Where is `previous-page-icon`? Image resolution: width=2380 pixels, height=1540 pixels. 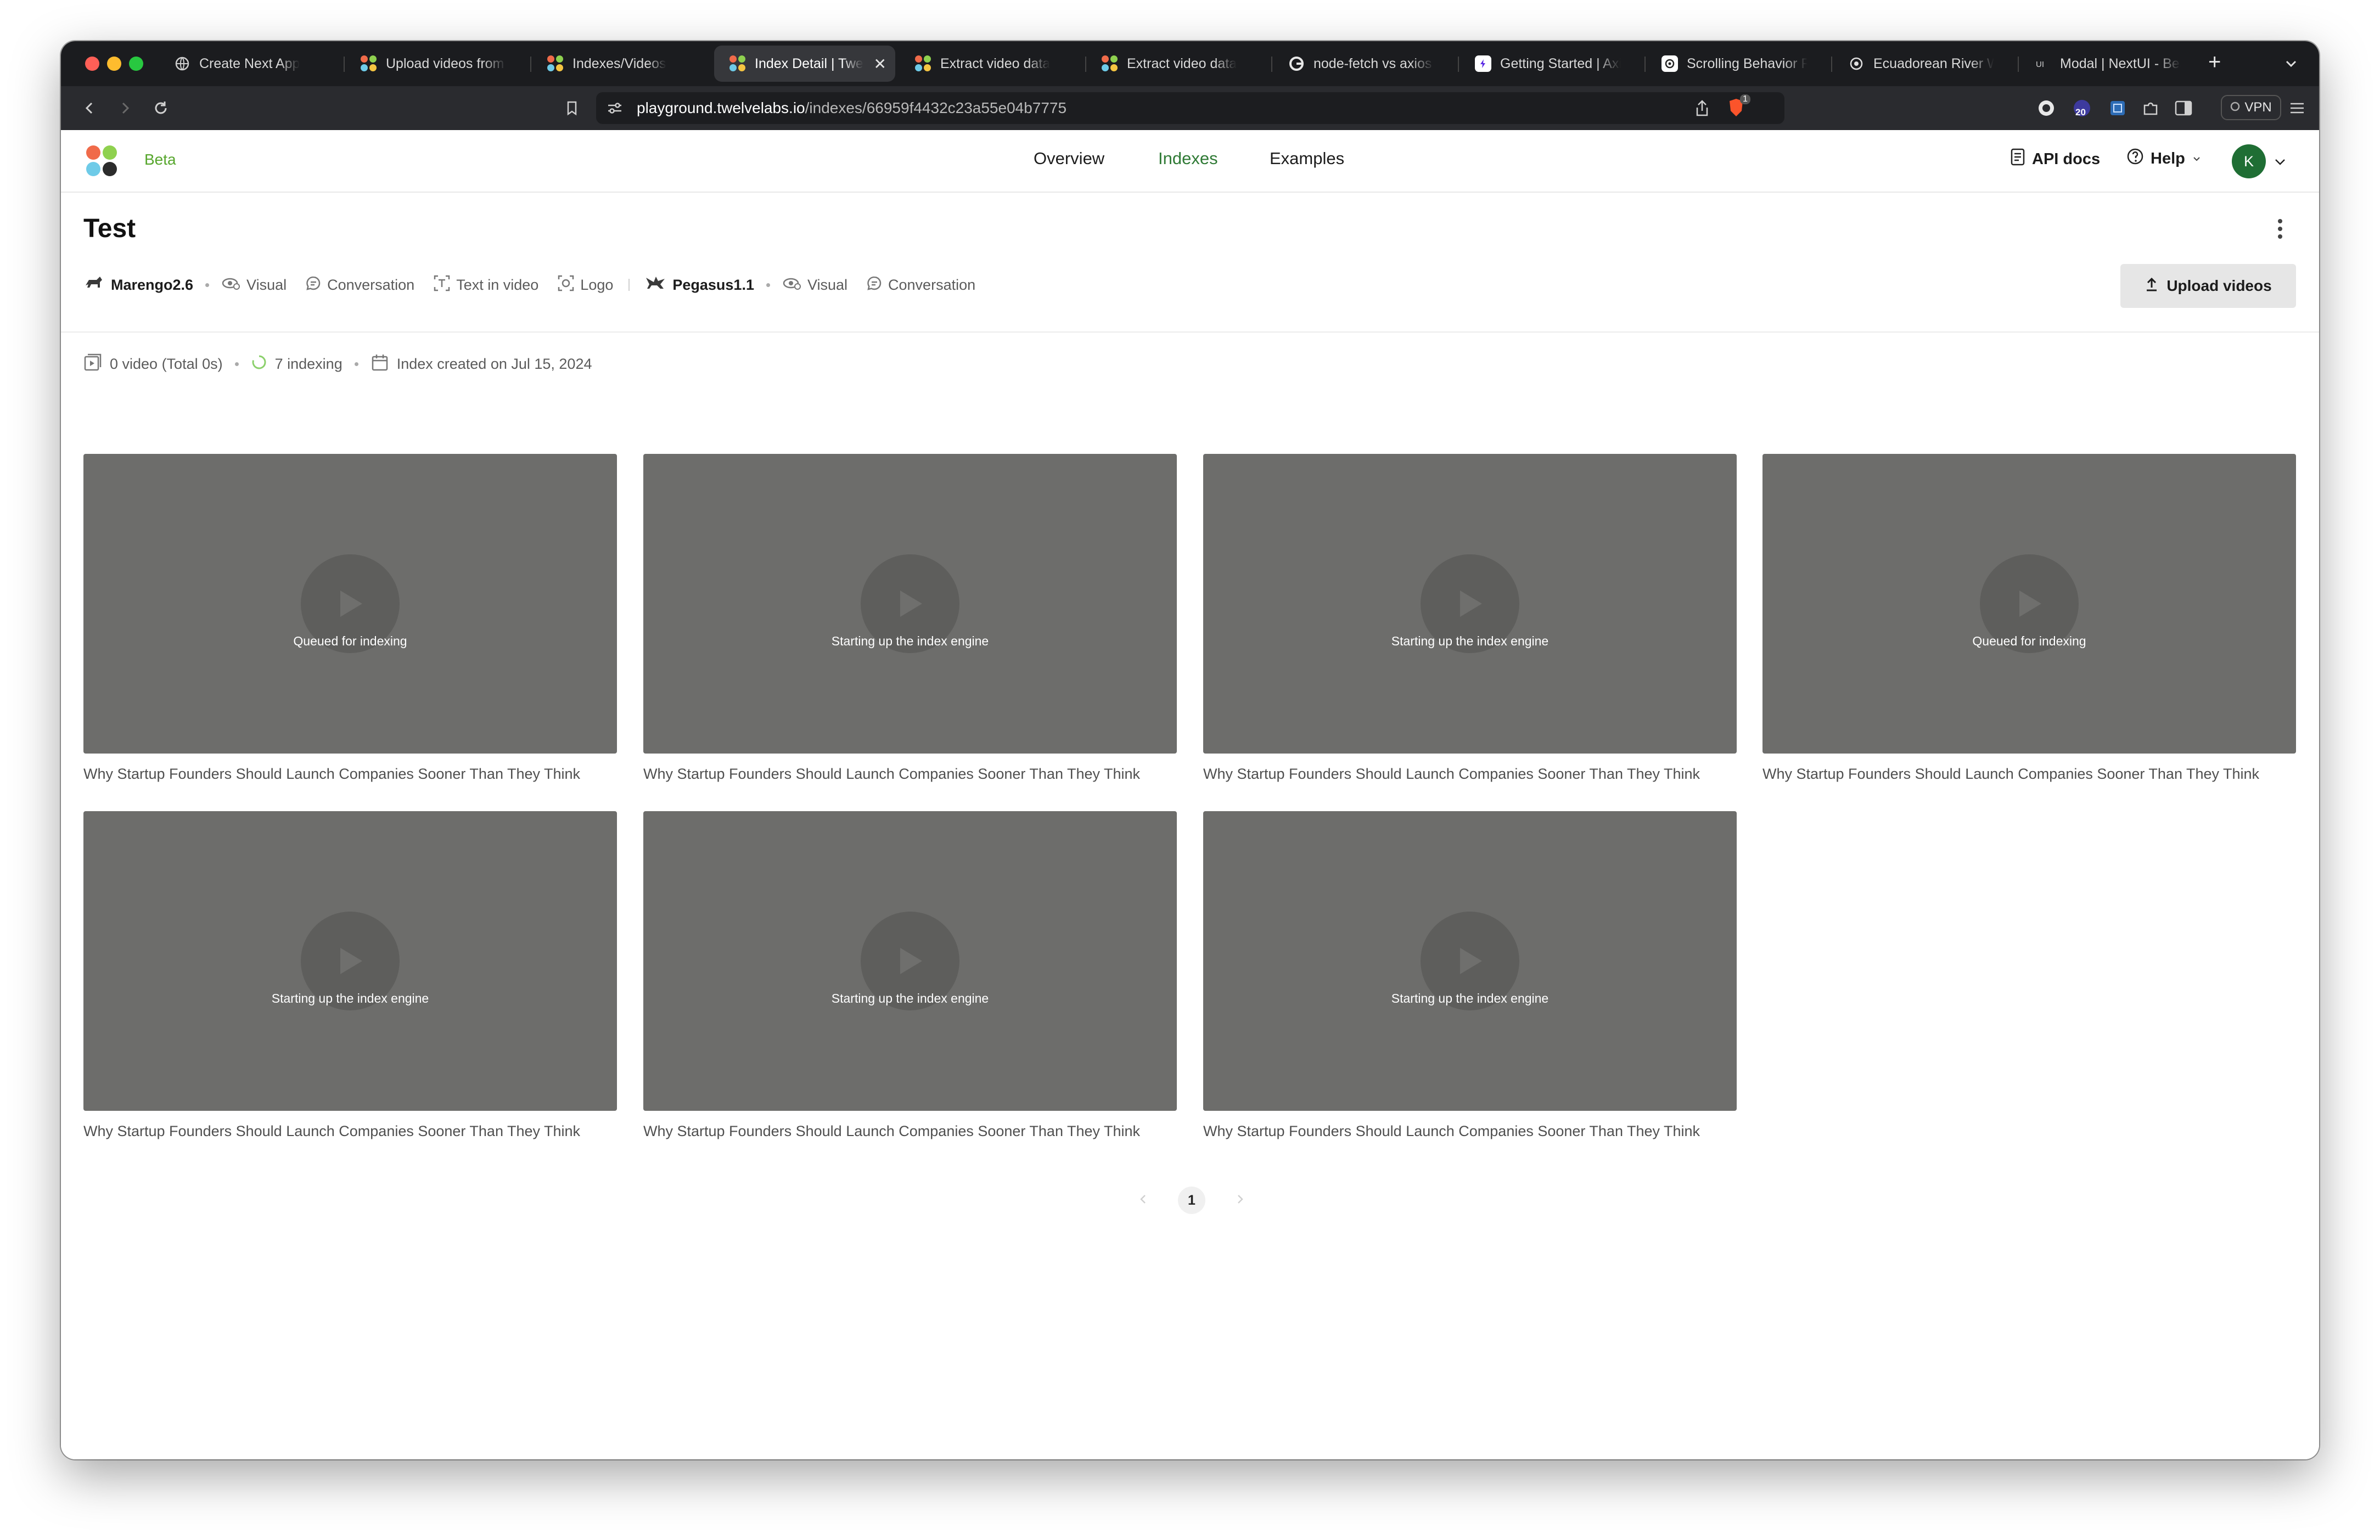 previous-page-icon is located at coordinates (1143, 1201).